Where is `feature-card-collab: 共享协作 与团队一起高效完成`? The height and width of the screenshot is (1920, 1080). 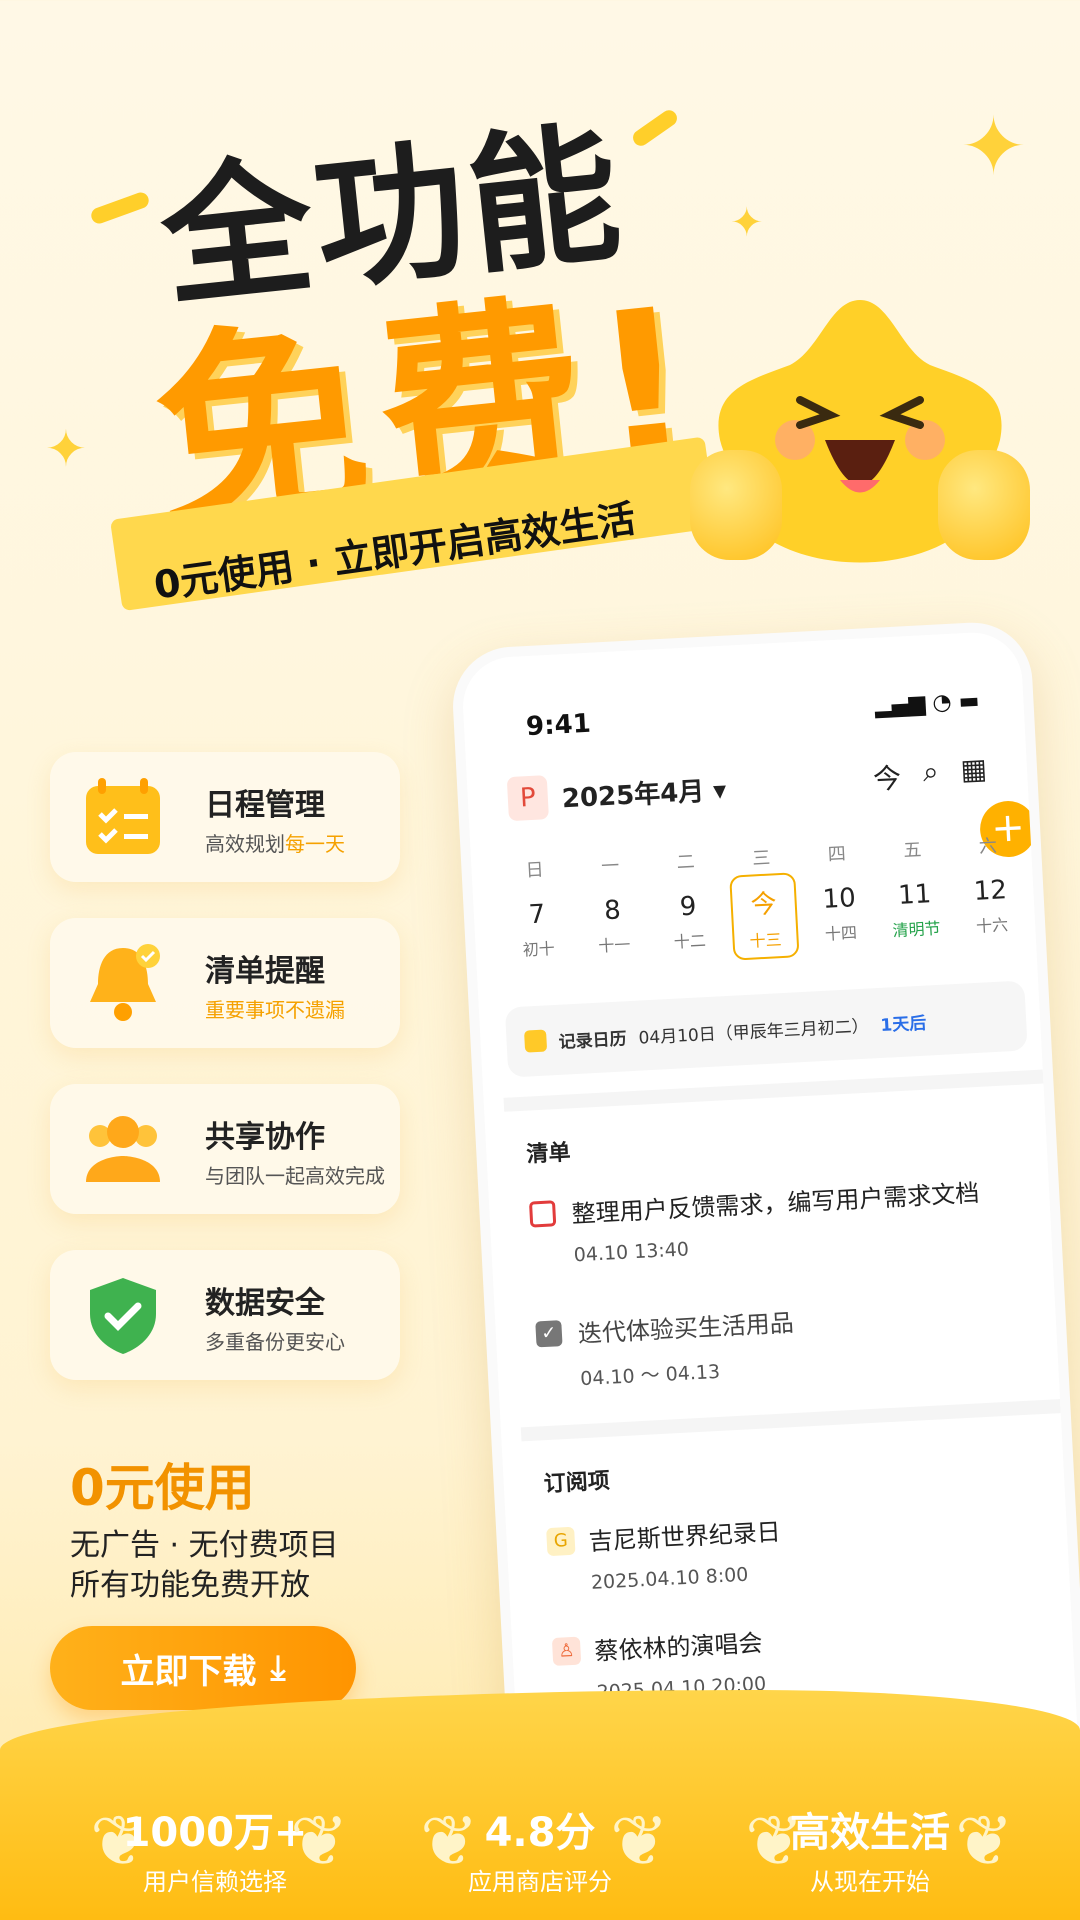 feature-card-collab: 共享协作 与团队一起高效完成 is located at coordinates (225, 1149).